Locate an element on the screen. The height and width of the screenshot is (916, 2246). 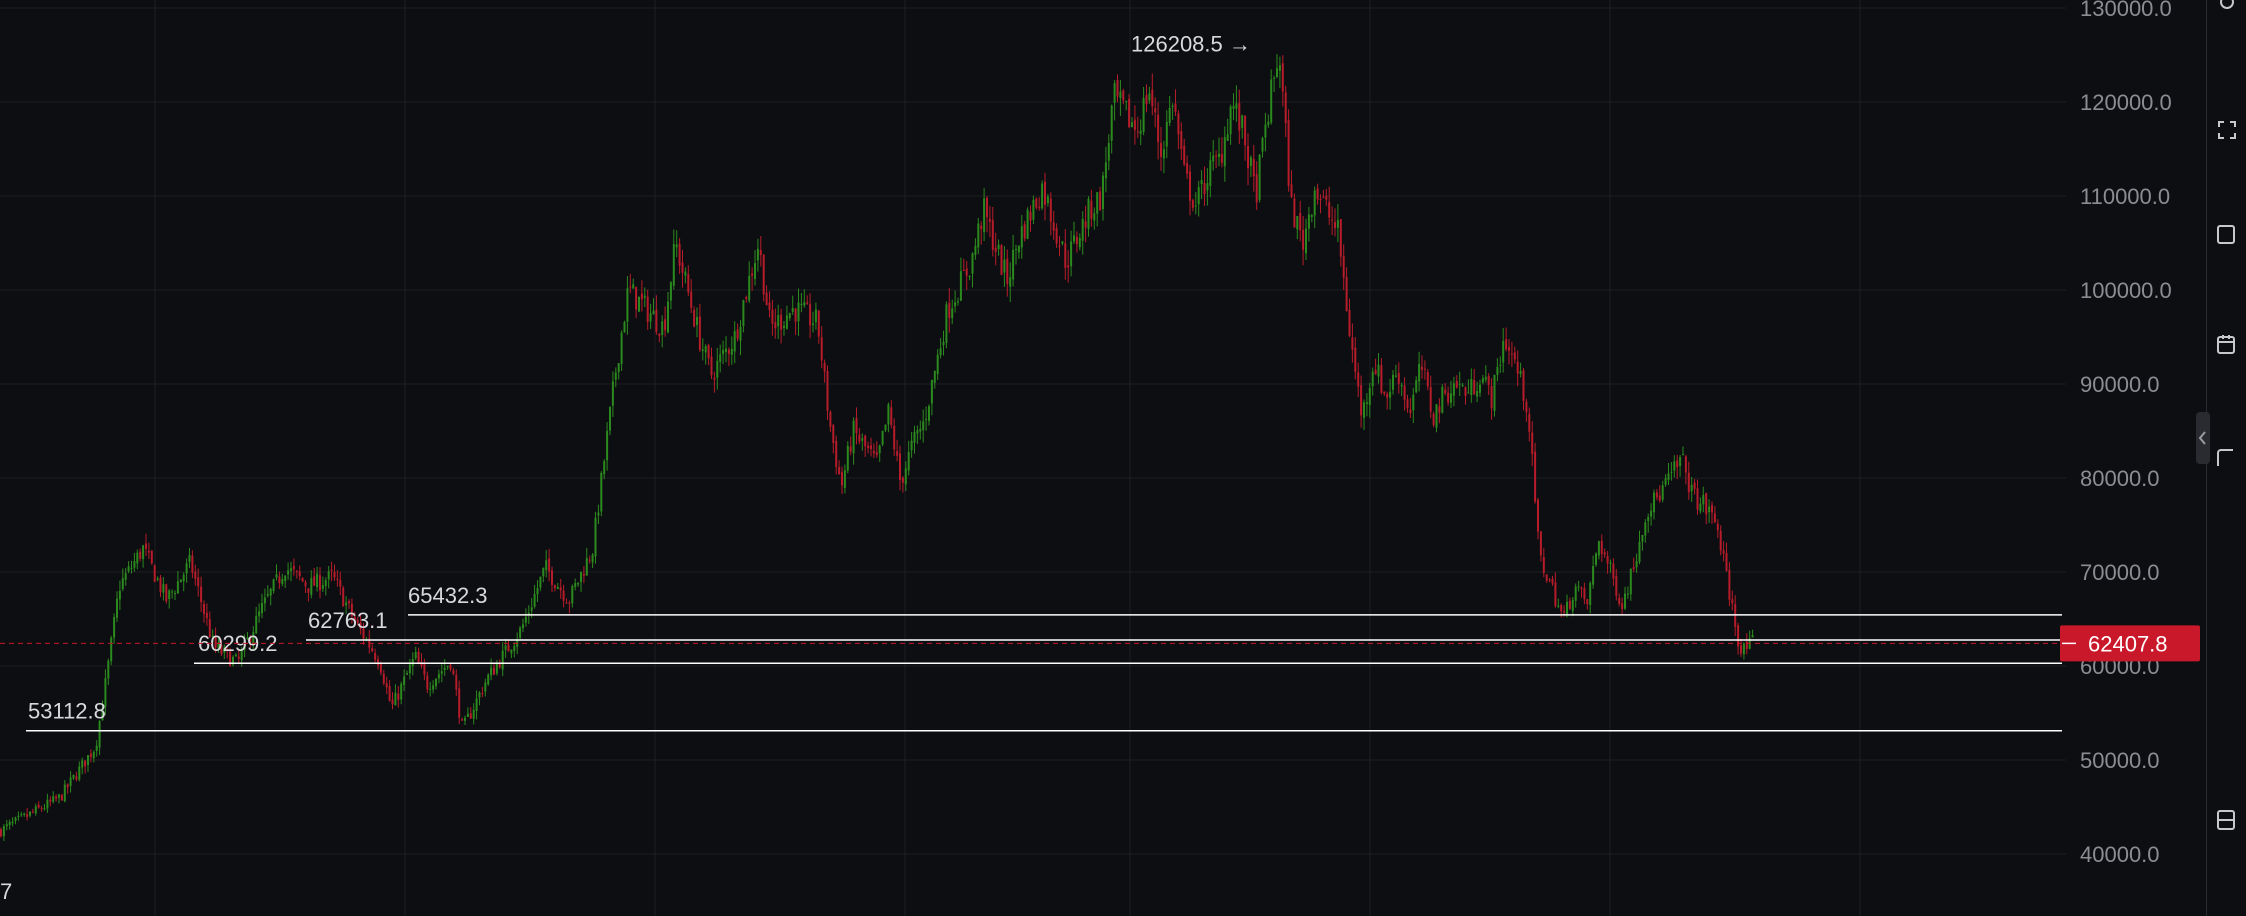
chevron-left-icon is located at coordinates (2203, 438).